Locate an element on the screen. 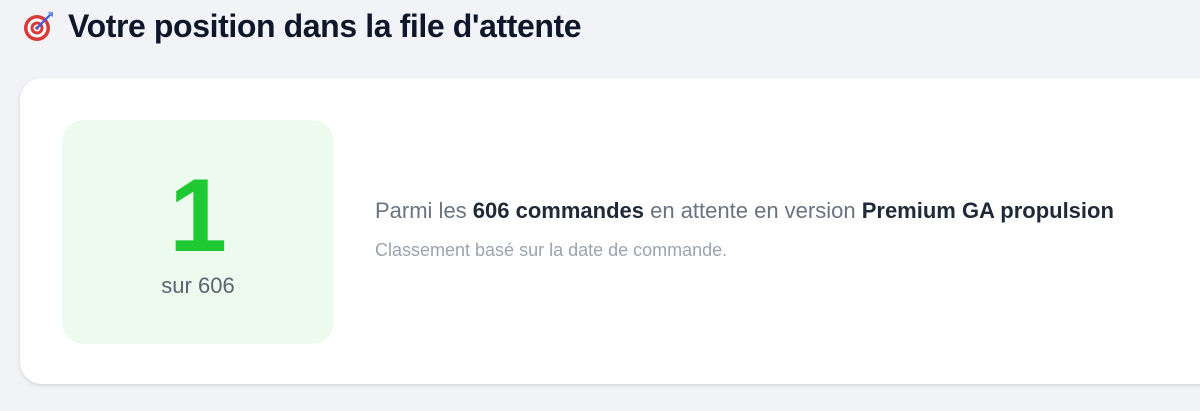  page-title: Votre position dans la file d'attente is located at coordinates (325, 25).